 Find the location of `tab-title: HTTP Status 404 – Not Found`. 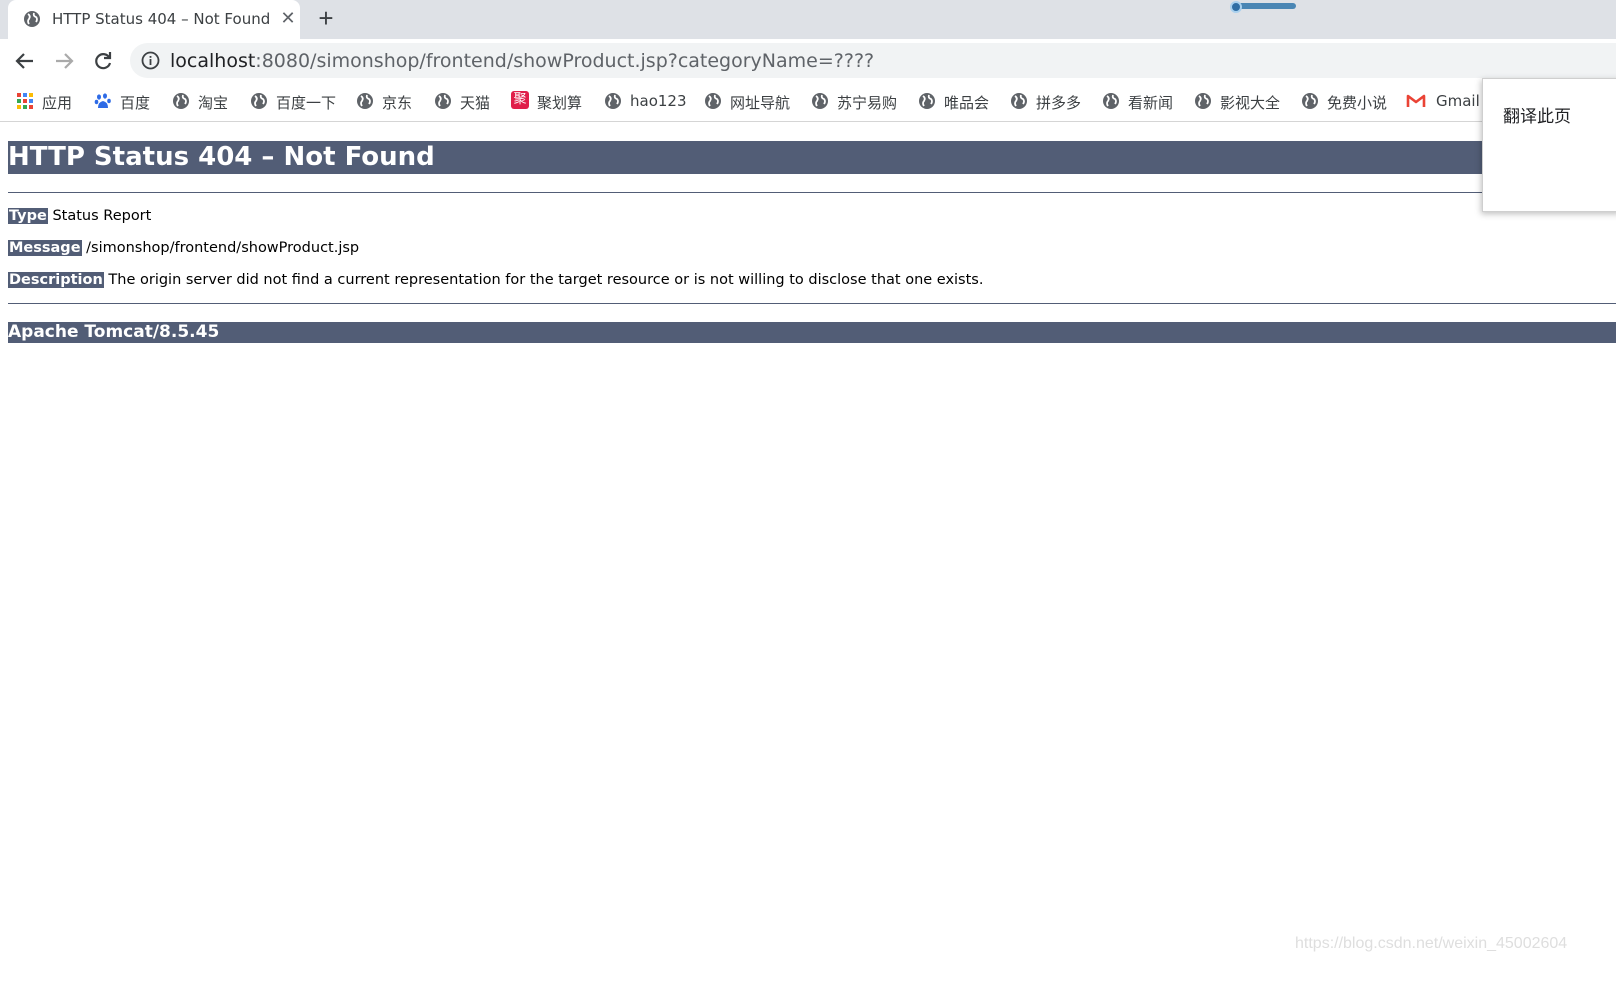

tab-title: HTTP Status 404 – Not Found is located at coordinates (161, 19).